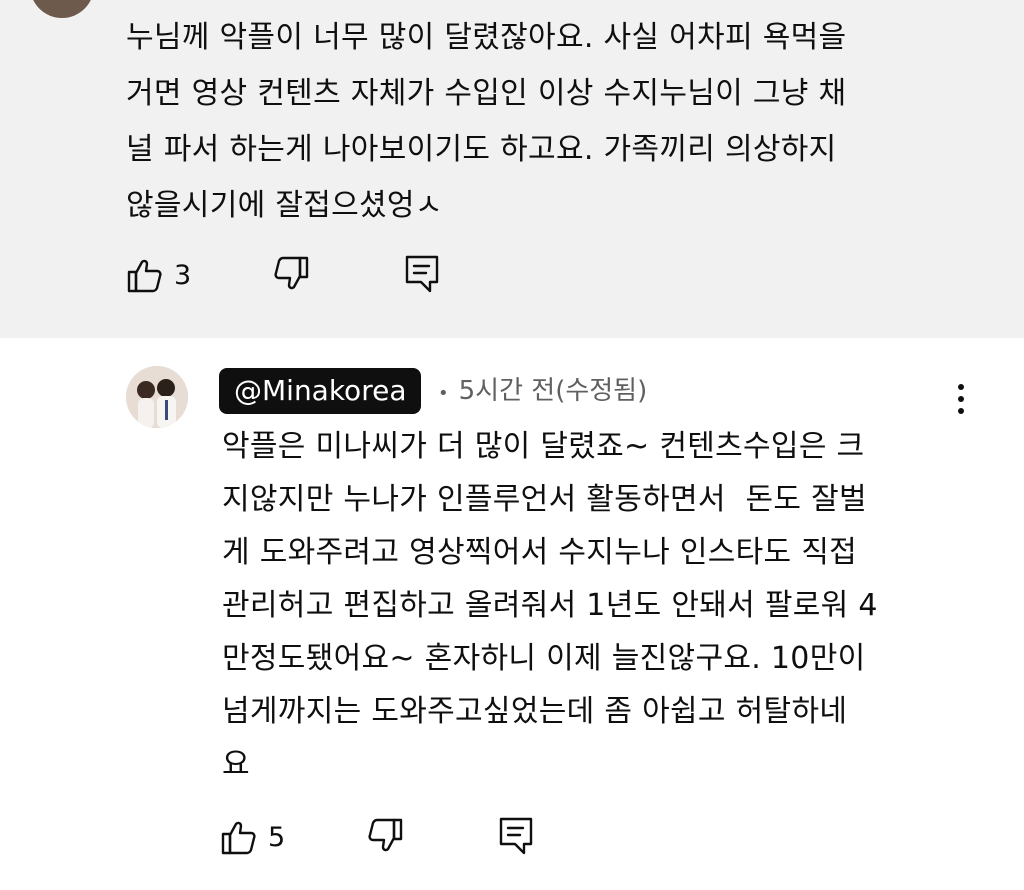 This screenshot has height=890, width=1024. I want to click on avatar-photo, so click(157, 397).